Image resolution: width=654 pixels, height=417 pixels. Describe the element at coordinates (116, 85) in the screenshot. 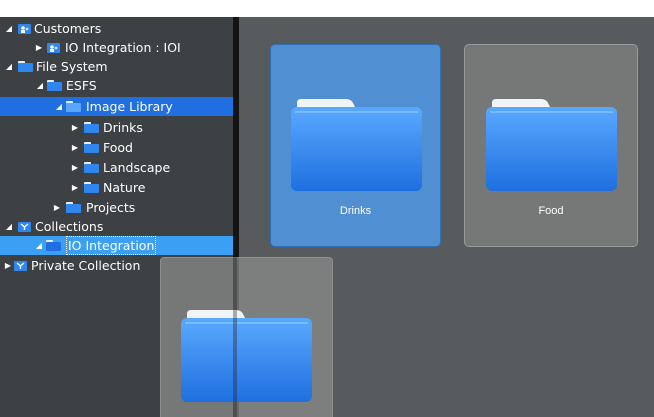

I see `tree-item-esfs: ◢ ESFS` at that location.